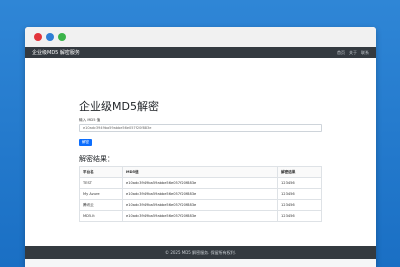 The image size is (400, 267). I want to click on header-md5: MD5值, so click(200, 172).